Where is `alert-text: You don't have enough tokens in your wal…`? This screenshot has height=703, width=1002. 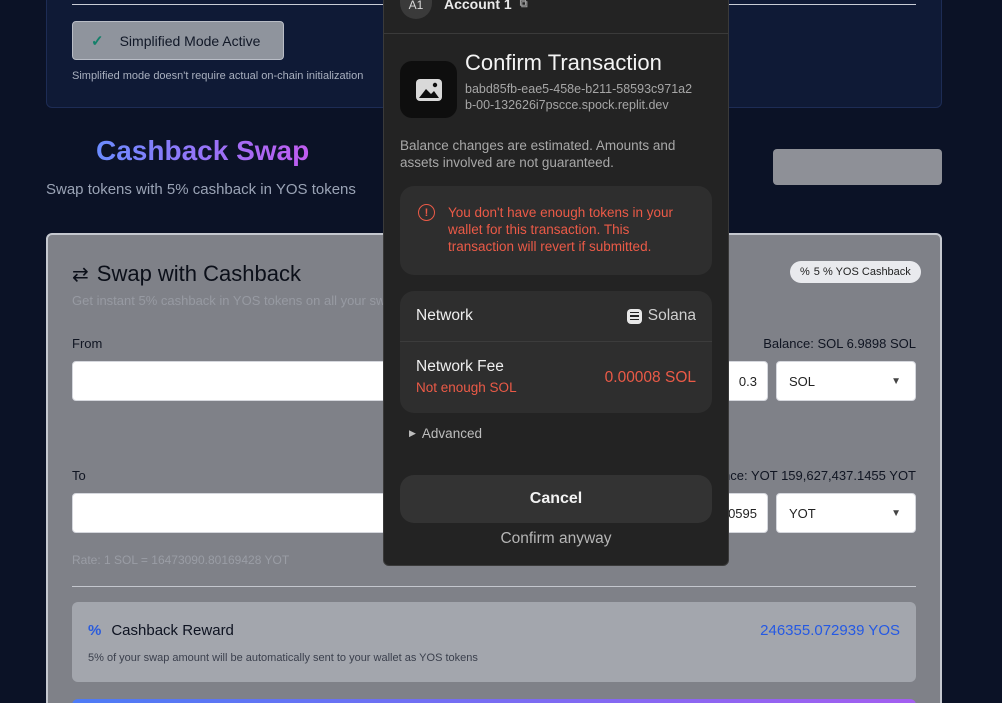
alert-text: You don't have enough tokens in your wal… is located at coordinates (561, 229).